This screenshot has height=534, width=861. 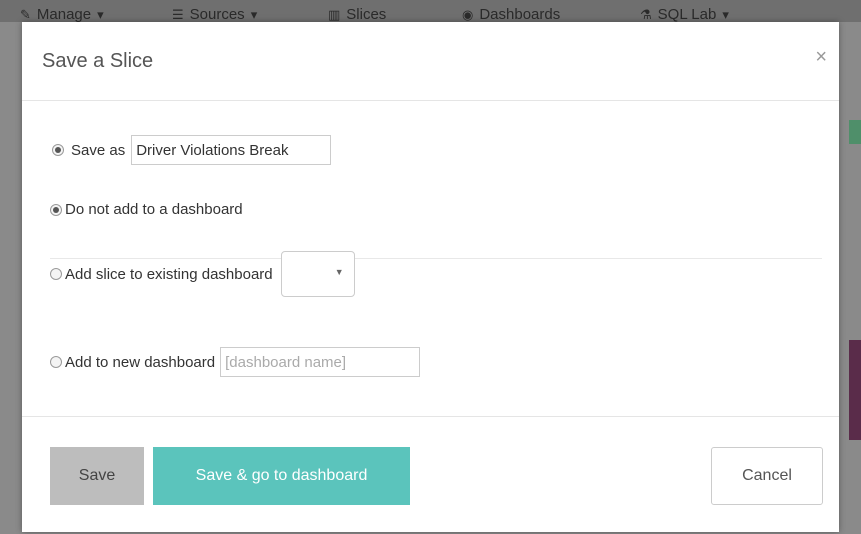 What do you see at coordinates (154, 209) in the screenshot?
I see `no-dashboard-label: Do not add to a dashboard` at bounding box center [154, 209].